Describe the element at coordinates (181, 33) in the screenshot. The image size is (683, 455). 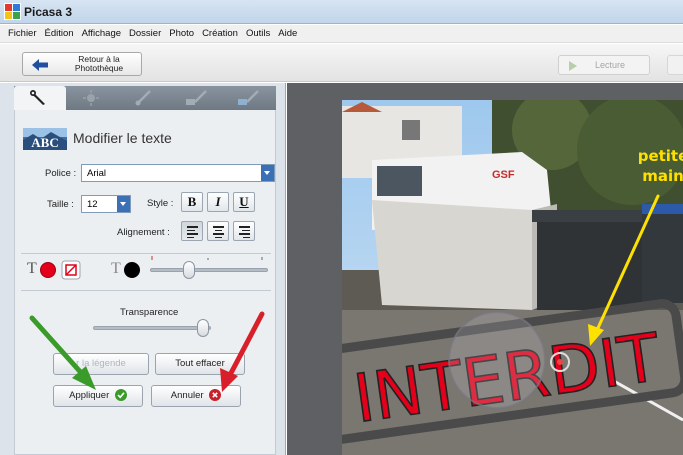
I see `menu-photo: Photo` at that location.